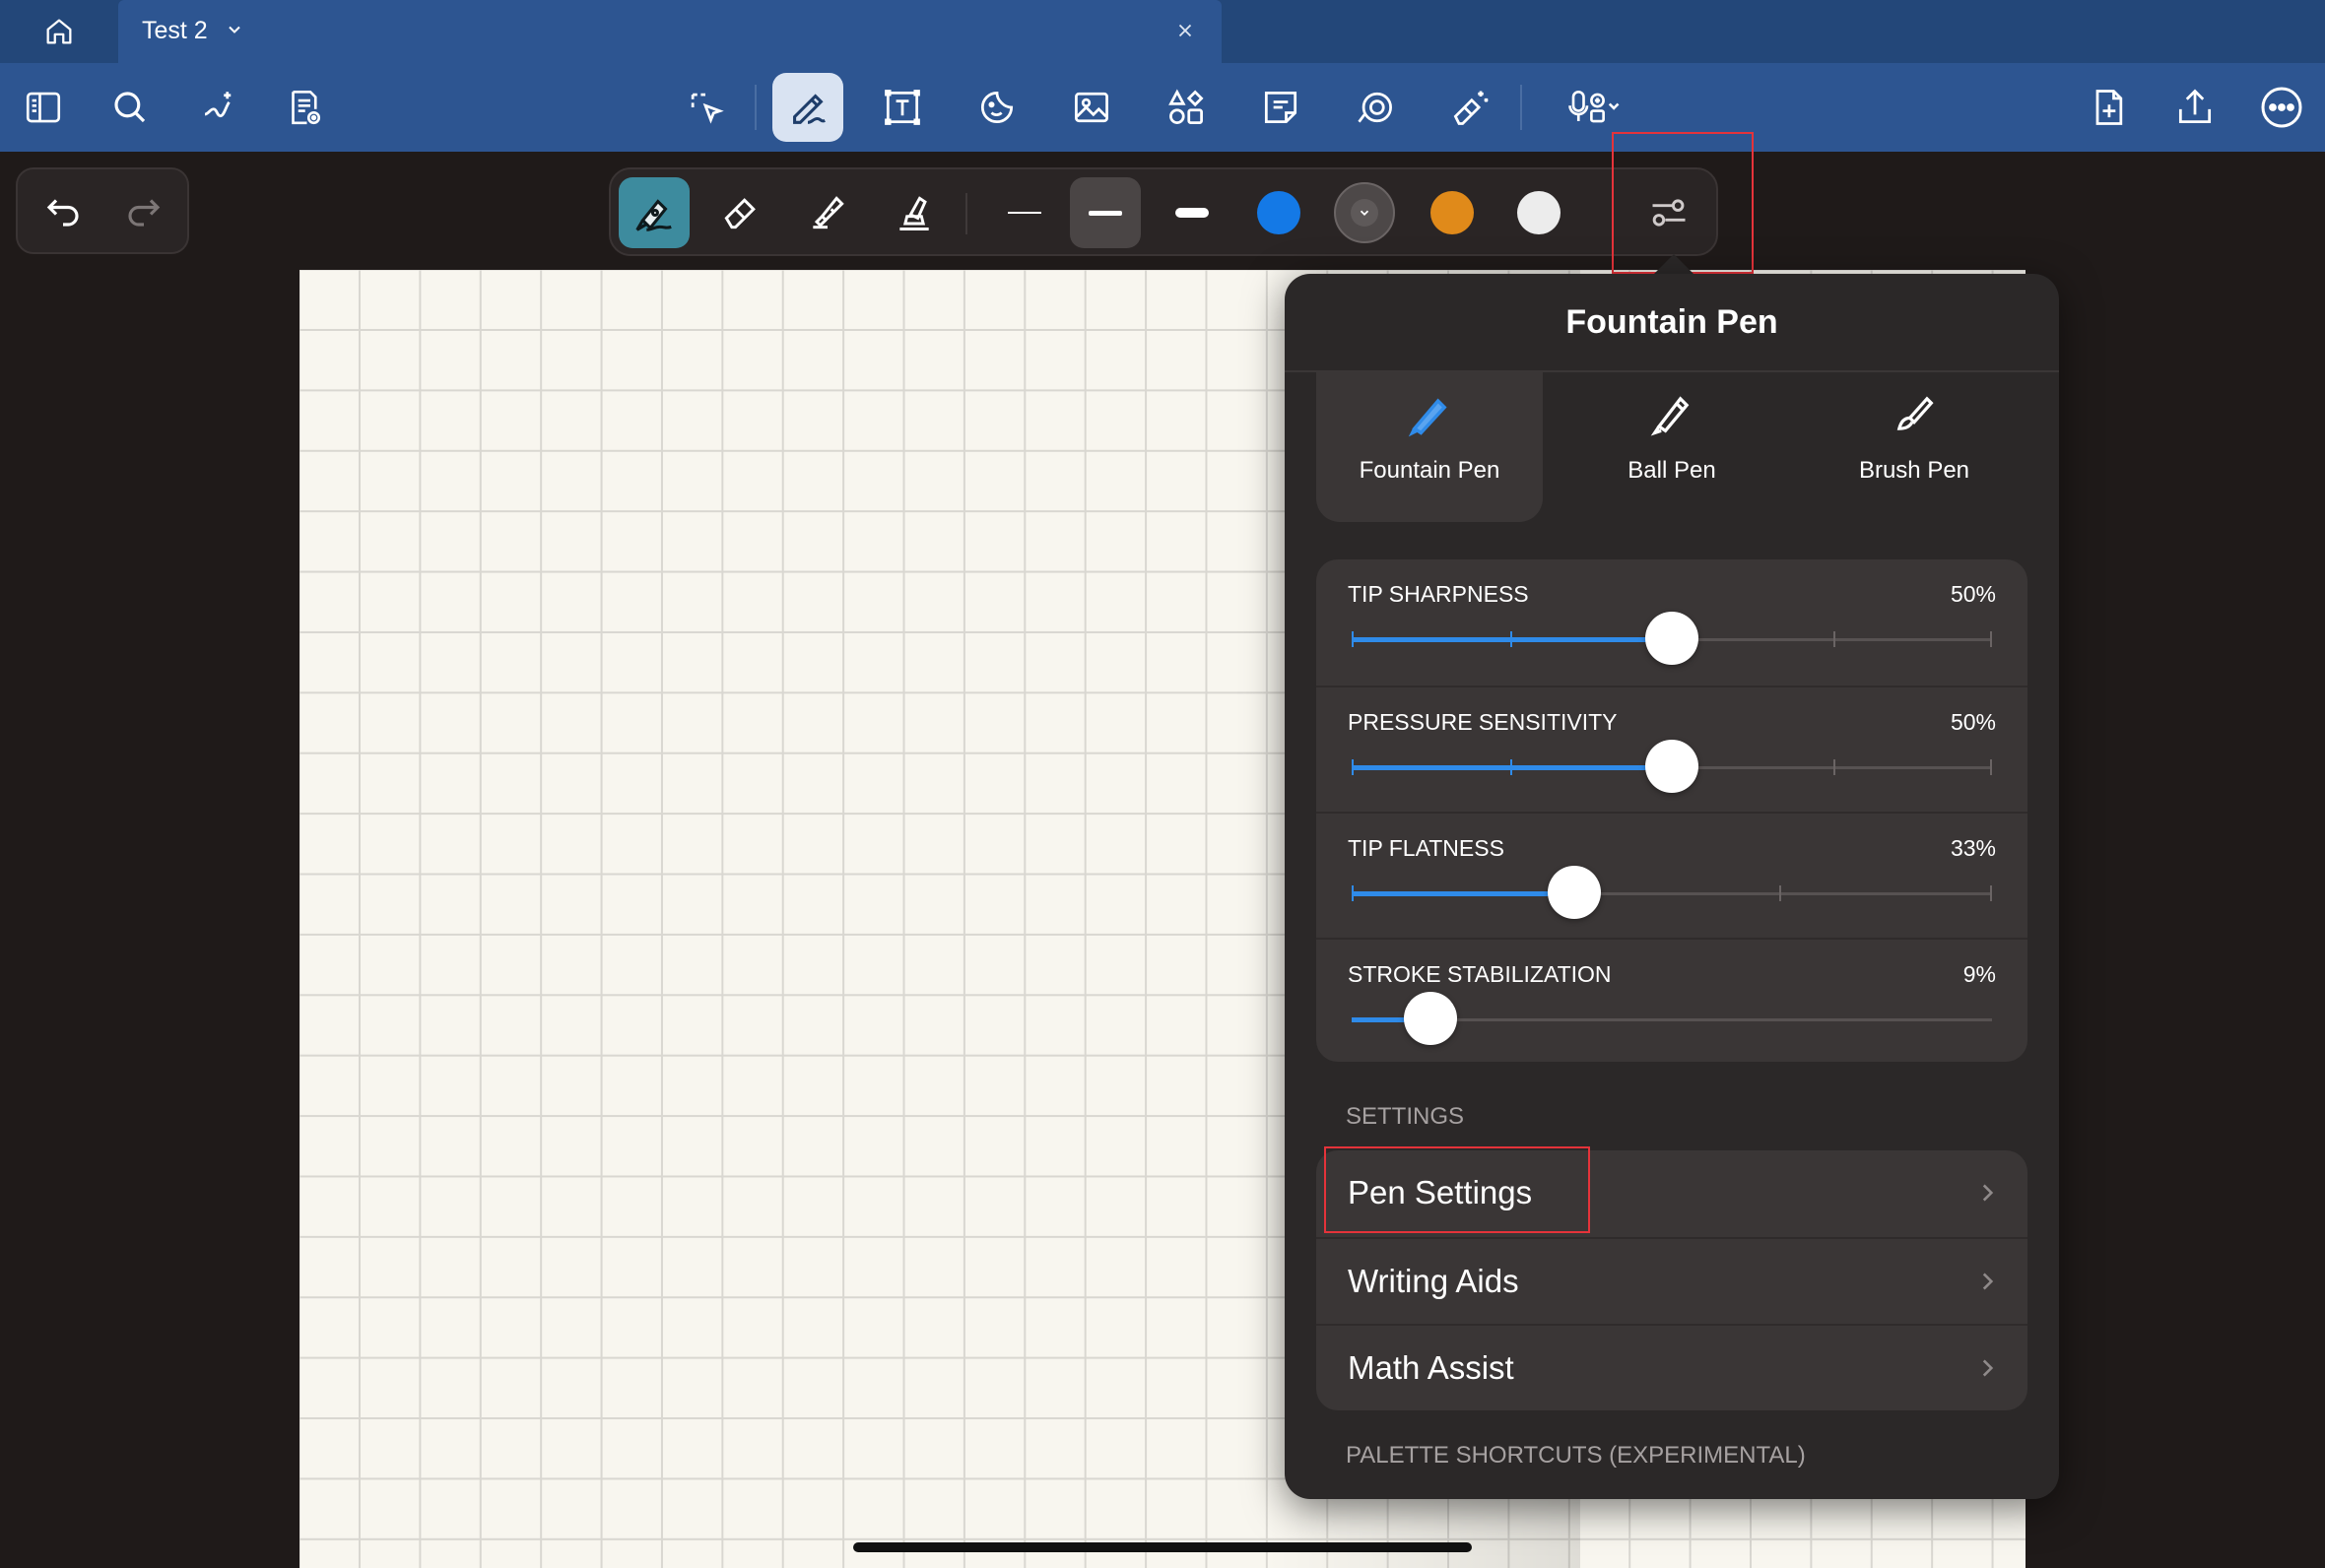 The width and height of the screenshot is (2325, 1568). I want to click on eraser-icon, so click(740, 214).